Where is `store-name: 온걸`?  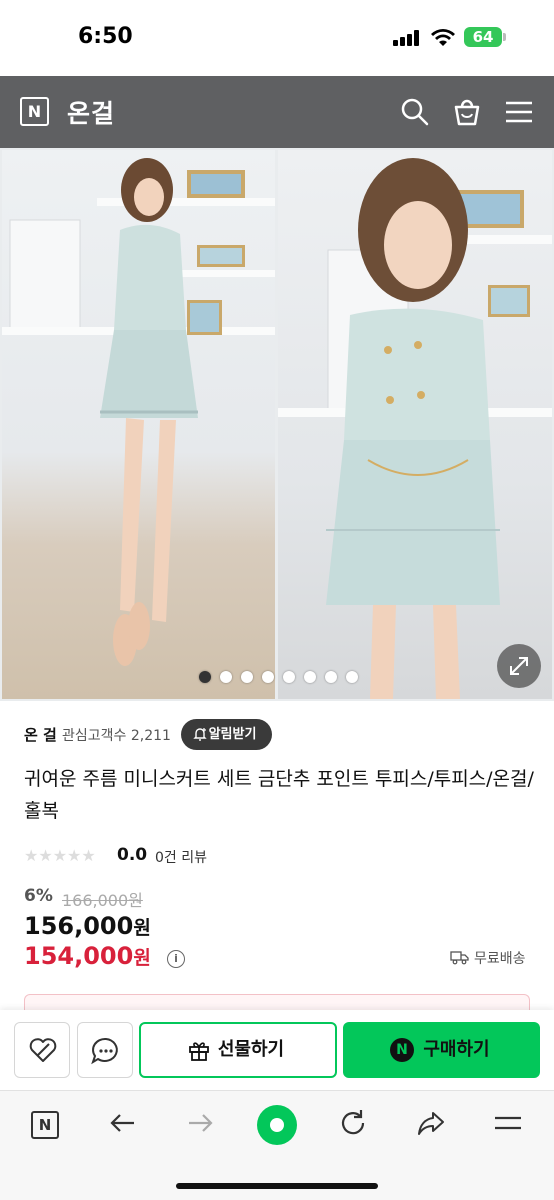 store-name: 온걸 is located at coordinates (91, 112).